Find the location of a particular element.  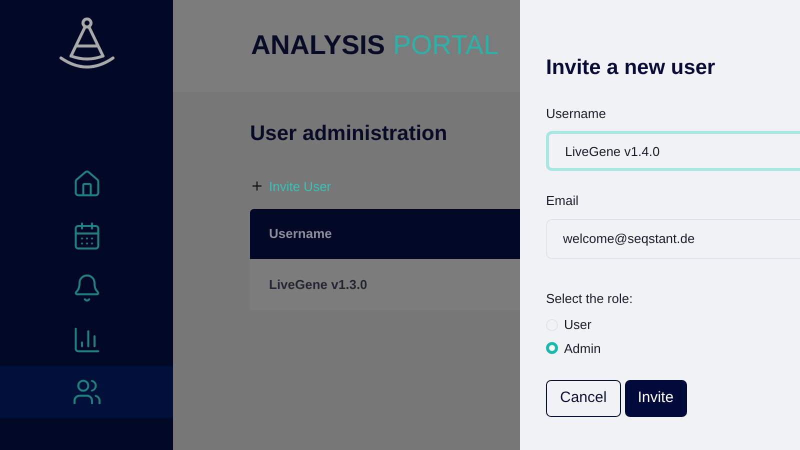

portal-title: PORTAL is located at coordinates (446, 45).